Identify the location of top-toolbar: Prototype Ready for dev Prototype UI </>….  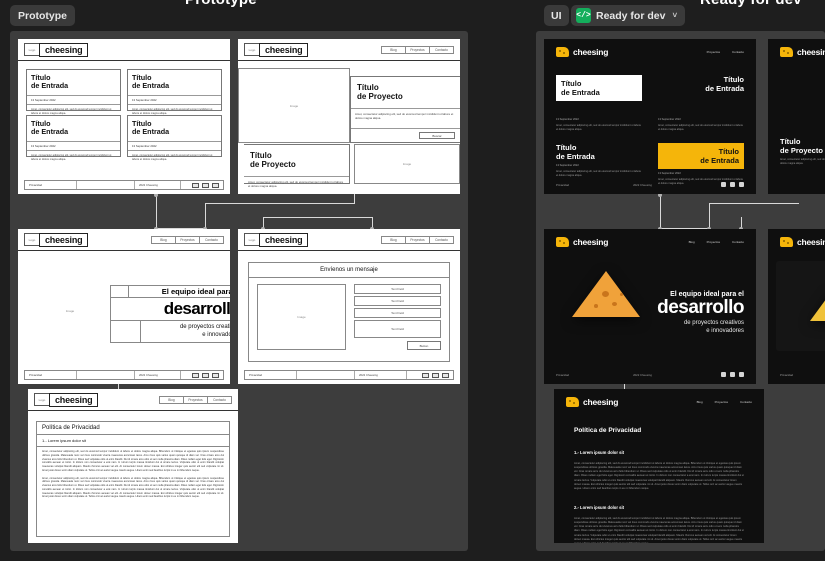
(412, 15).